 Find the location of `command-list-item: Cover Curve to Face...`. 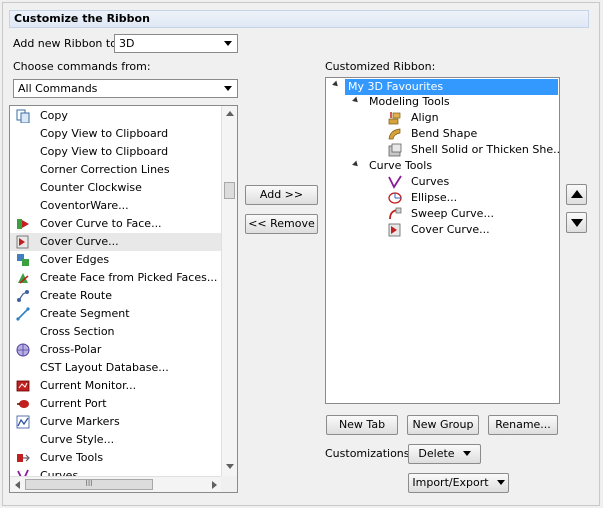

command-list-item: Cover Curve to Face... is located at coordinates (116, 224).